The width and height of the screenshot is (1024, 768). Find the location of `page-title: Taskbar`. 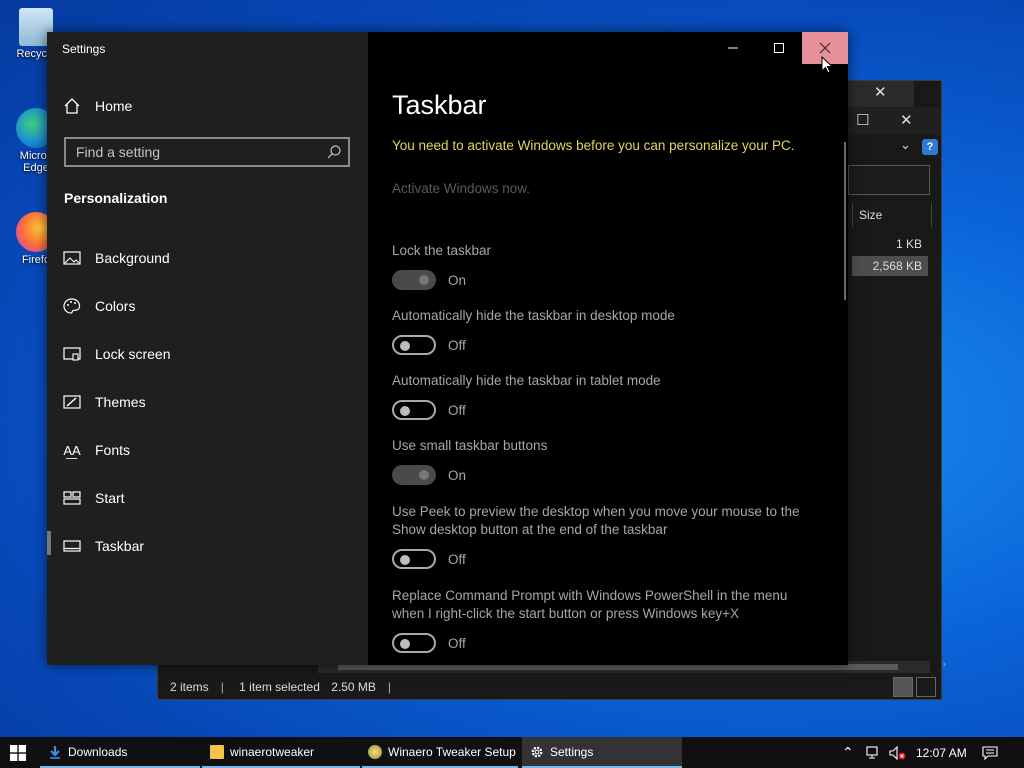

page-title: Taskbar is located at coordinates (439, 105).